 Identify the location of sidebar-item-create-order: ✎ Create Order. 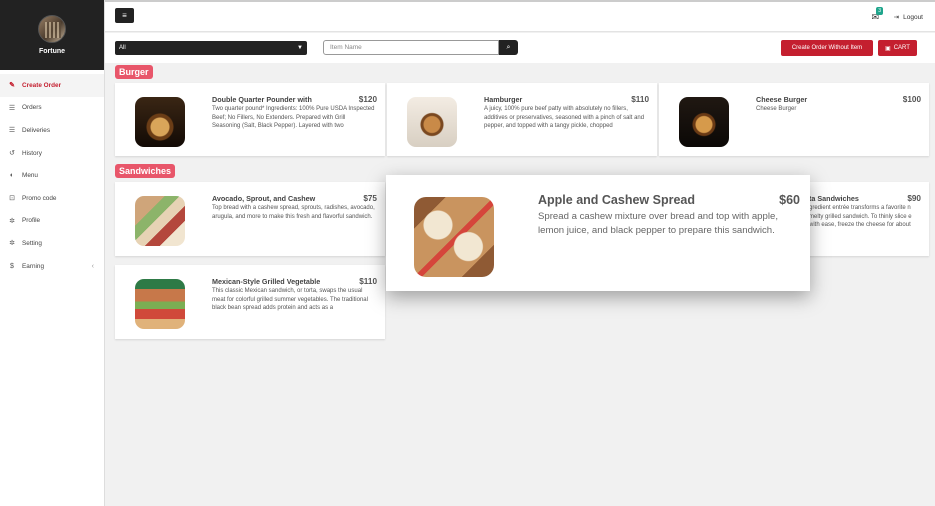
(52, 85).